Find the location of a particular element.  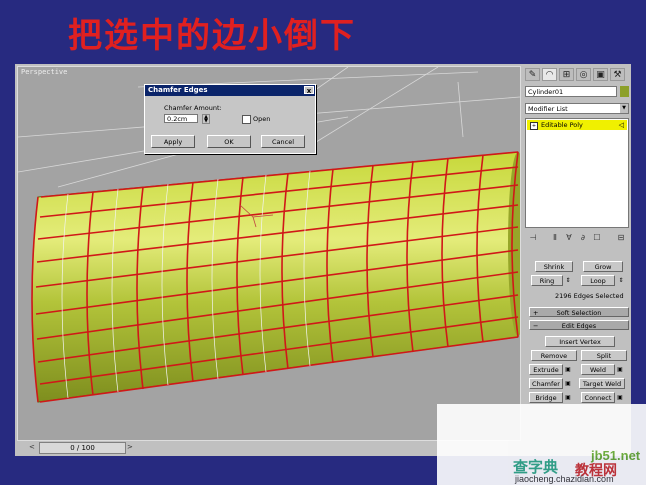

viewport-label: Perspective is located at coordinates (44, 72).